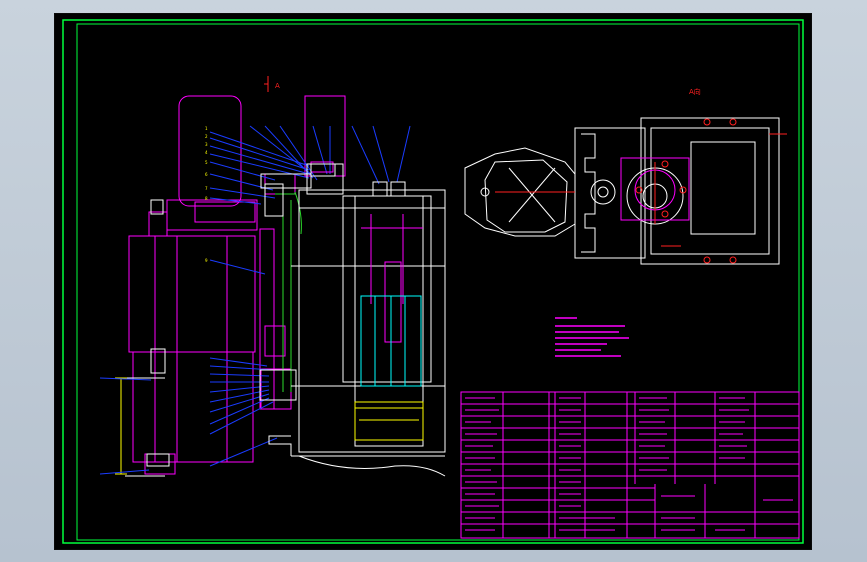 The image size is (867, 562). What do you see at coordinates (277, 86) in the screenshot?
I see `section-mark-label: A` at bounding box center [277, 86].